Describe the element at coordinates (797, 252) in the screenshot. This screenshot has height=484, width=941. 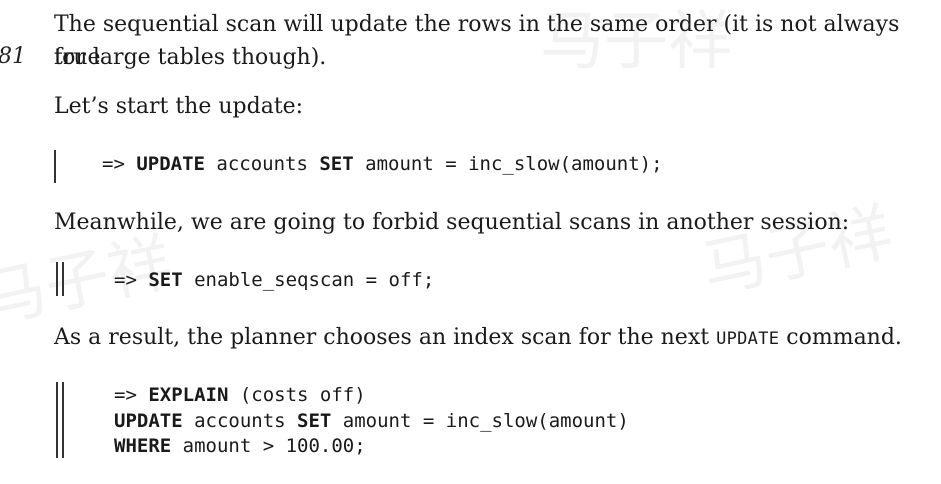
I see `watermark: 马子祥` at that location.